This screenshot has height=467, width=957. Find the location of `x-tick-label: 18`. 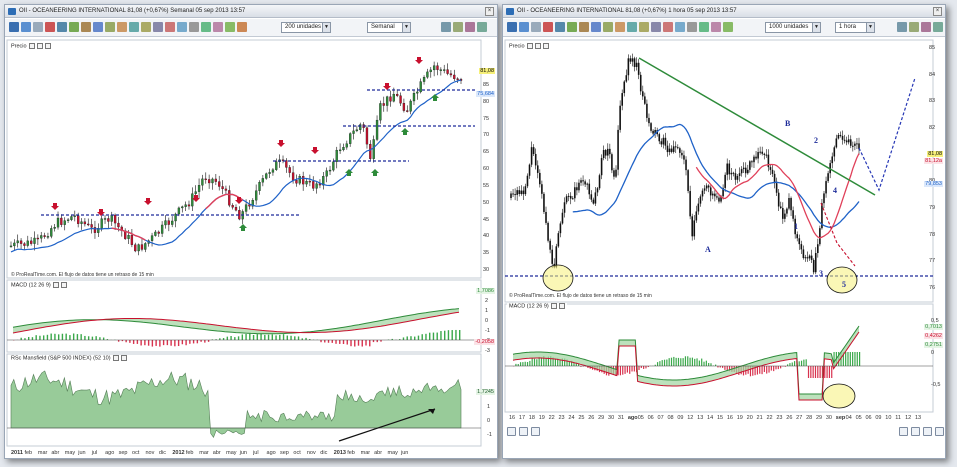

x-tick-label: 18 is located at coordinates (531, 418).